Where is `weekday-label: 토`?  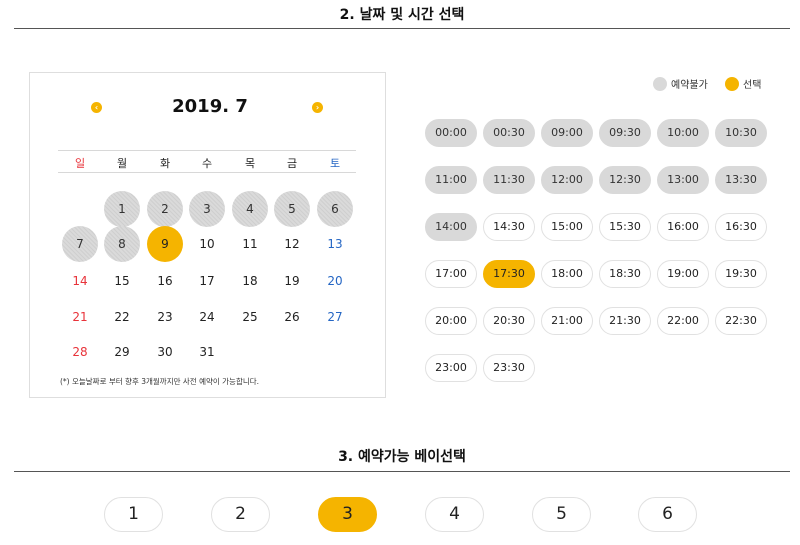
weekday-label: 토 is located at coordinates (335, 163).